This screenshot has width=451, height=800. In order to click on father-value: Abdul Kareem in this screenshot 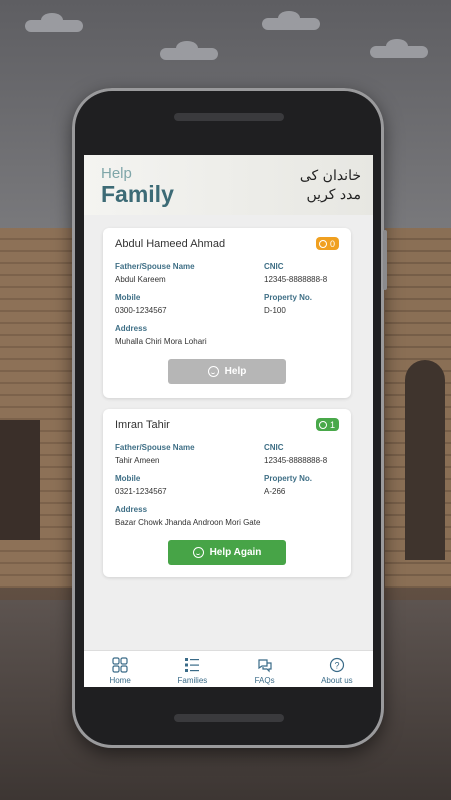, I will do `click(140, 279)`.